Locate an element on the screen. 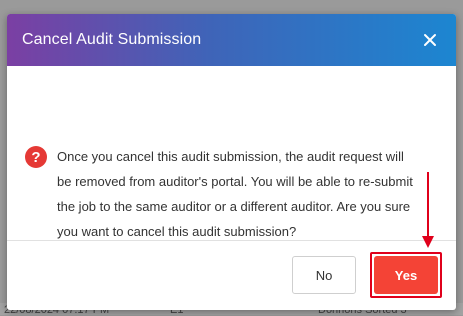 This screenshot has width=463, height=316. no-button: No is located at coordinates (324, 275).